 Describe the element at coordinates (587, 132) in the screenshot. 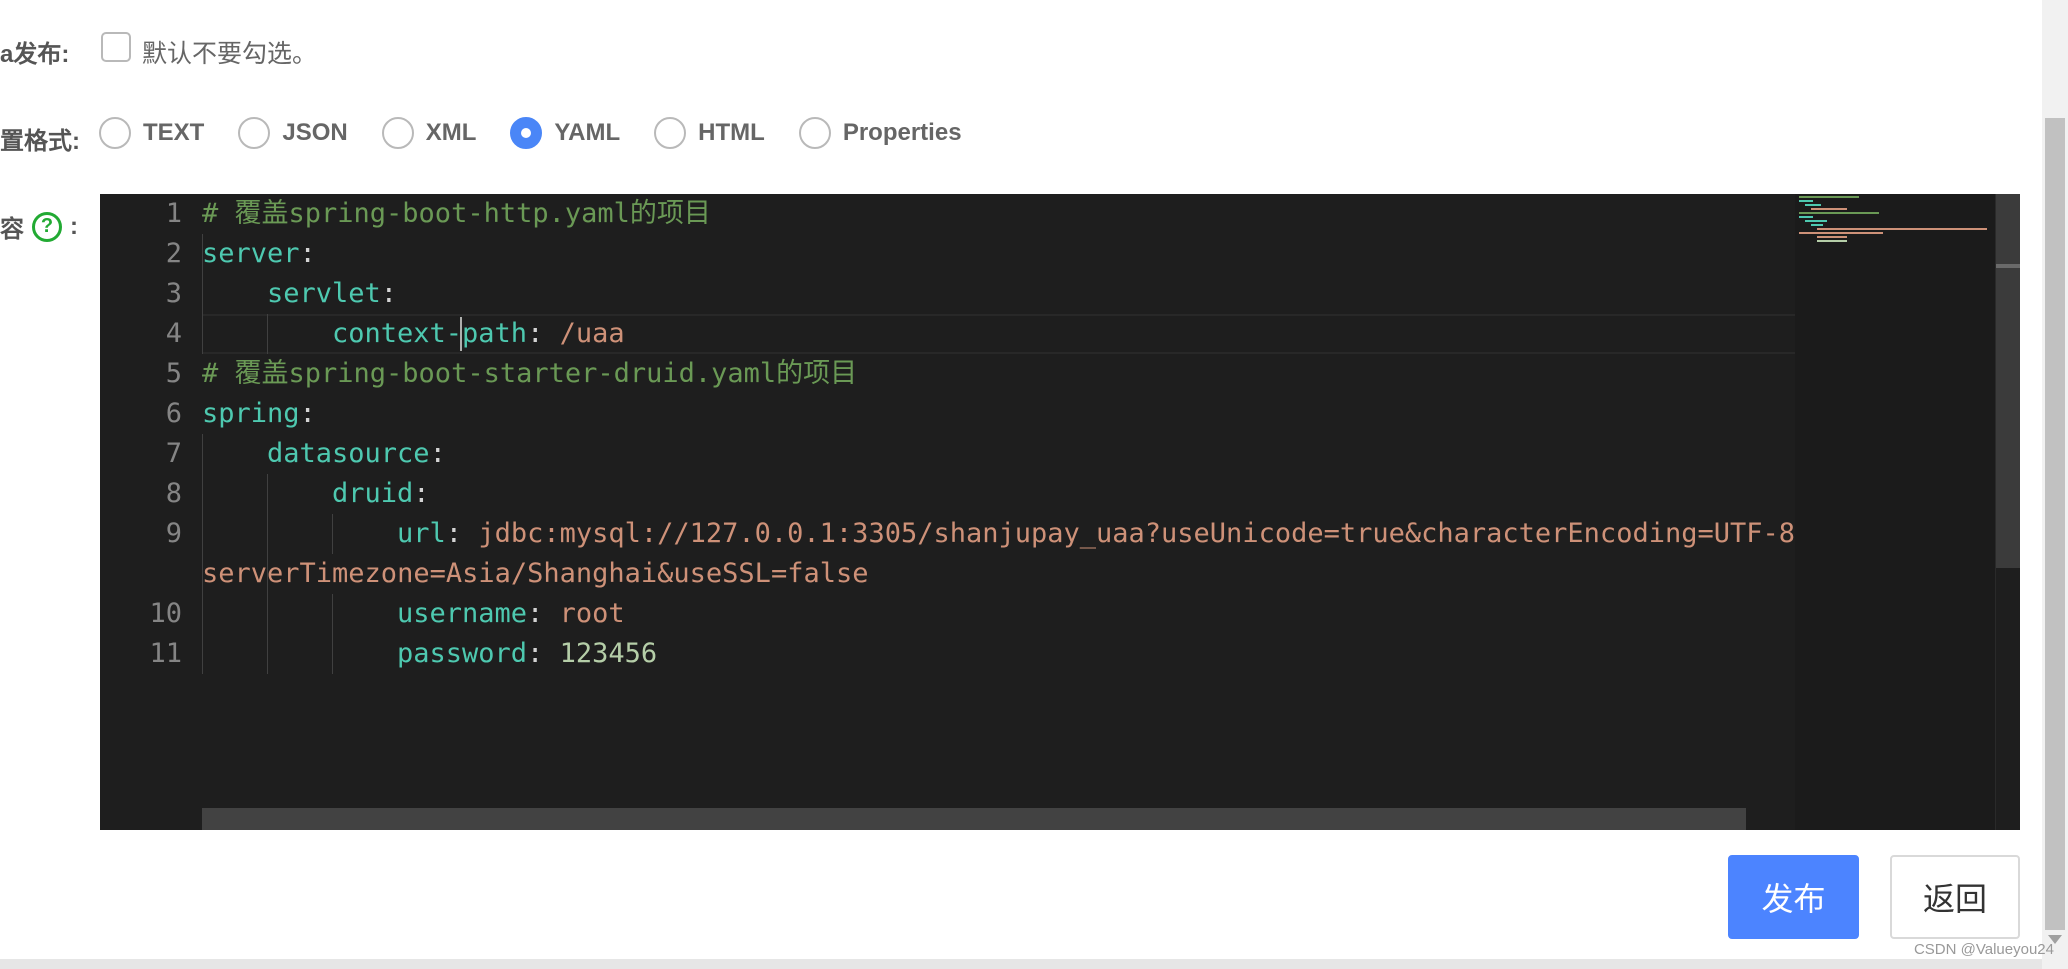

I see `format-option-label: YAML` at that location.